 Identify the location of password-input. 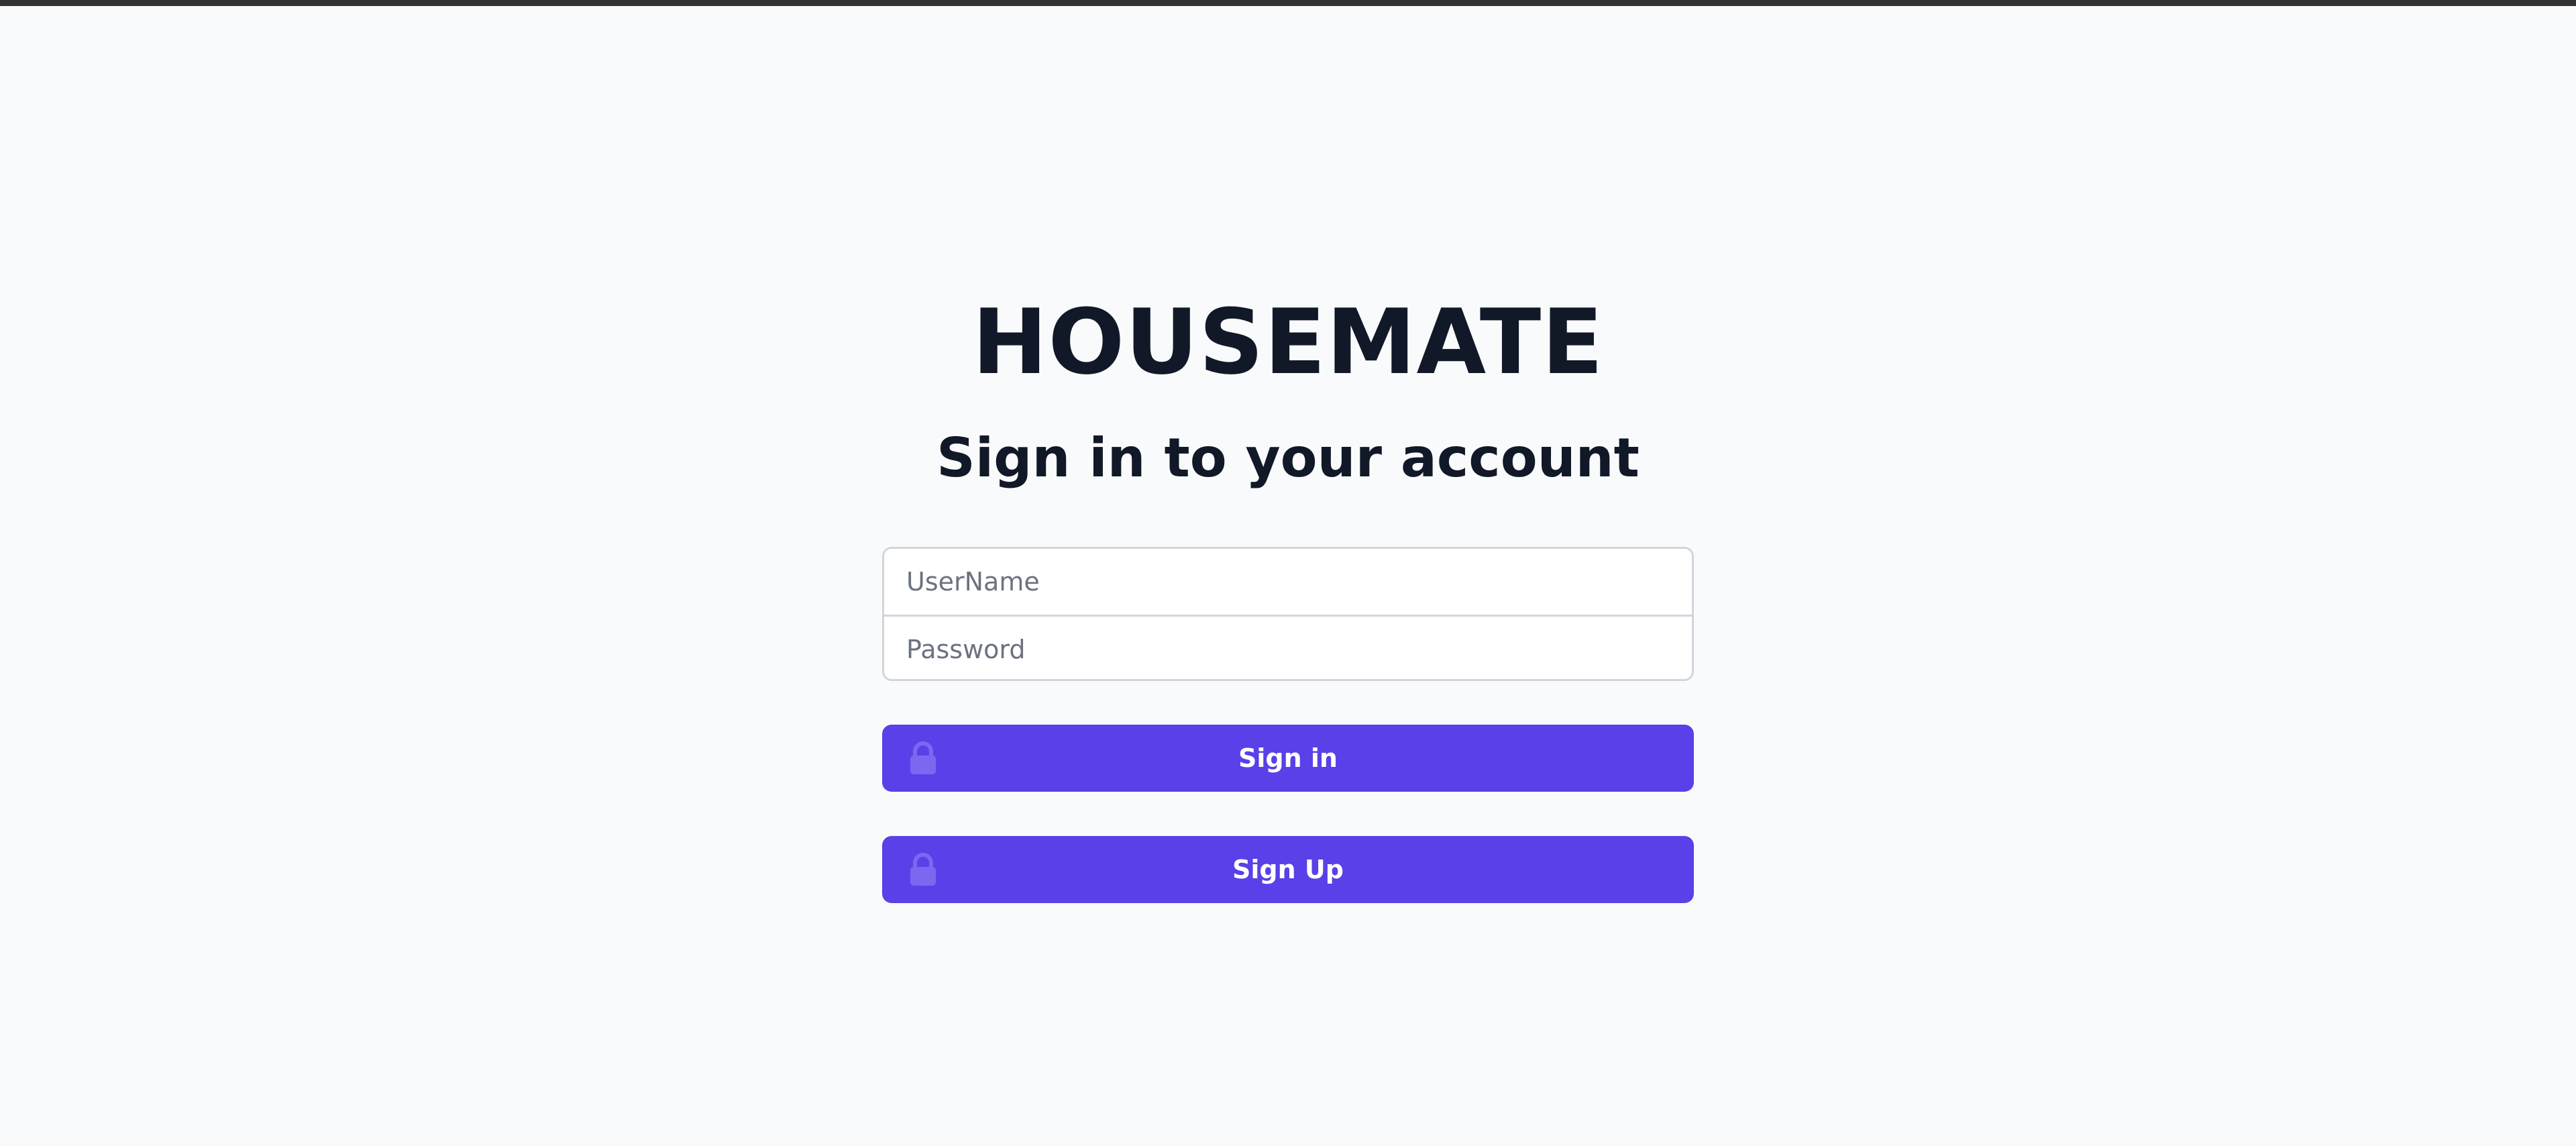
(1288, 648).